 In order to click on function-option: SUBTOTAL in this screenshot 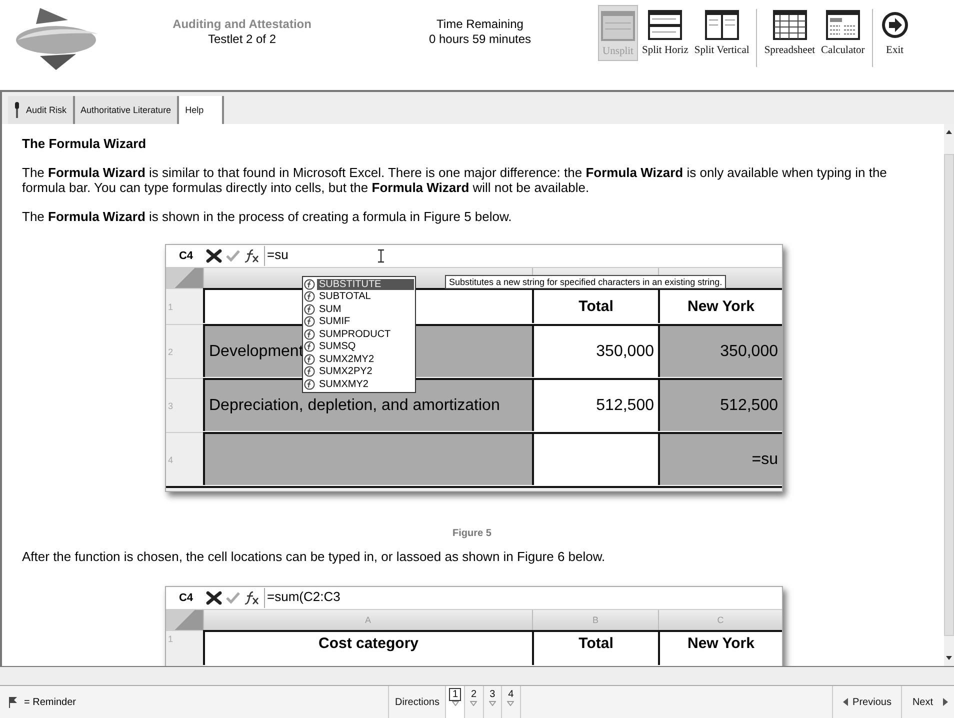, I will do `click(359, 296)`.